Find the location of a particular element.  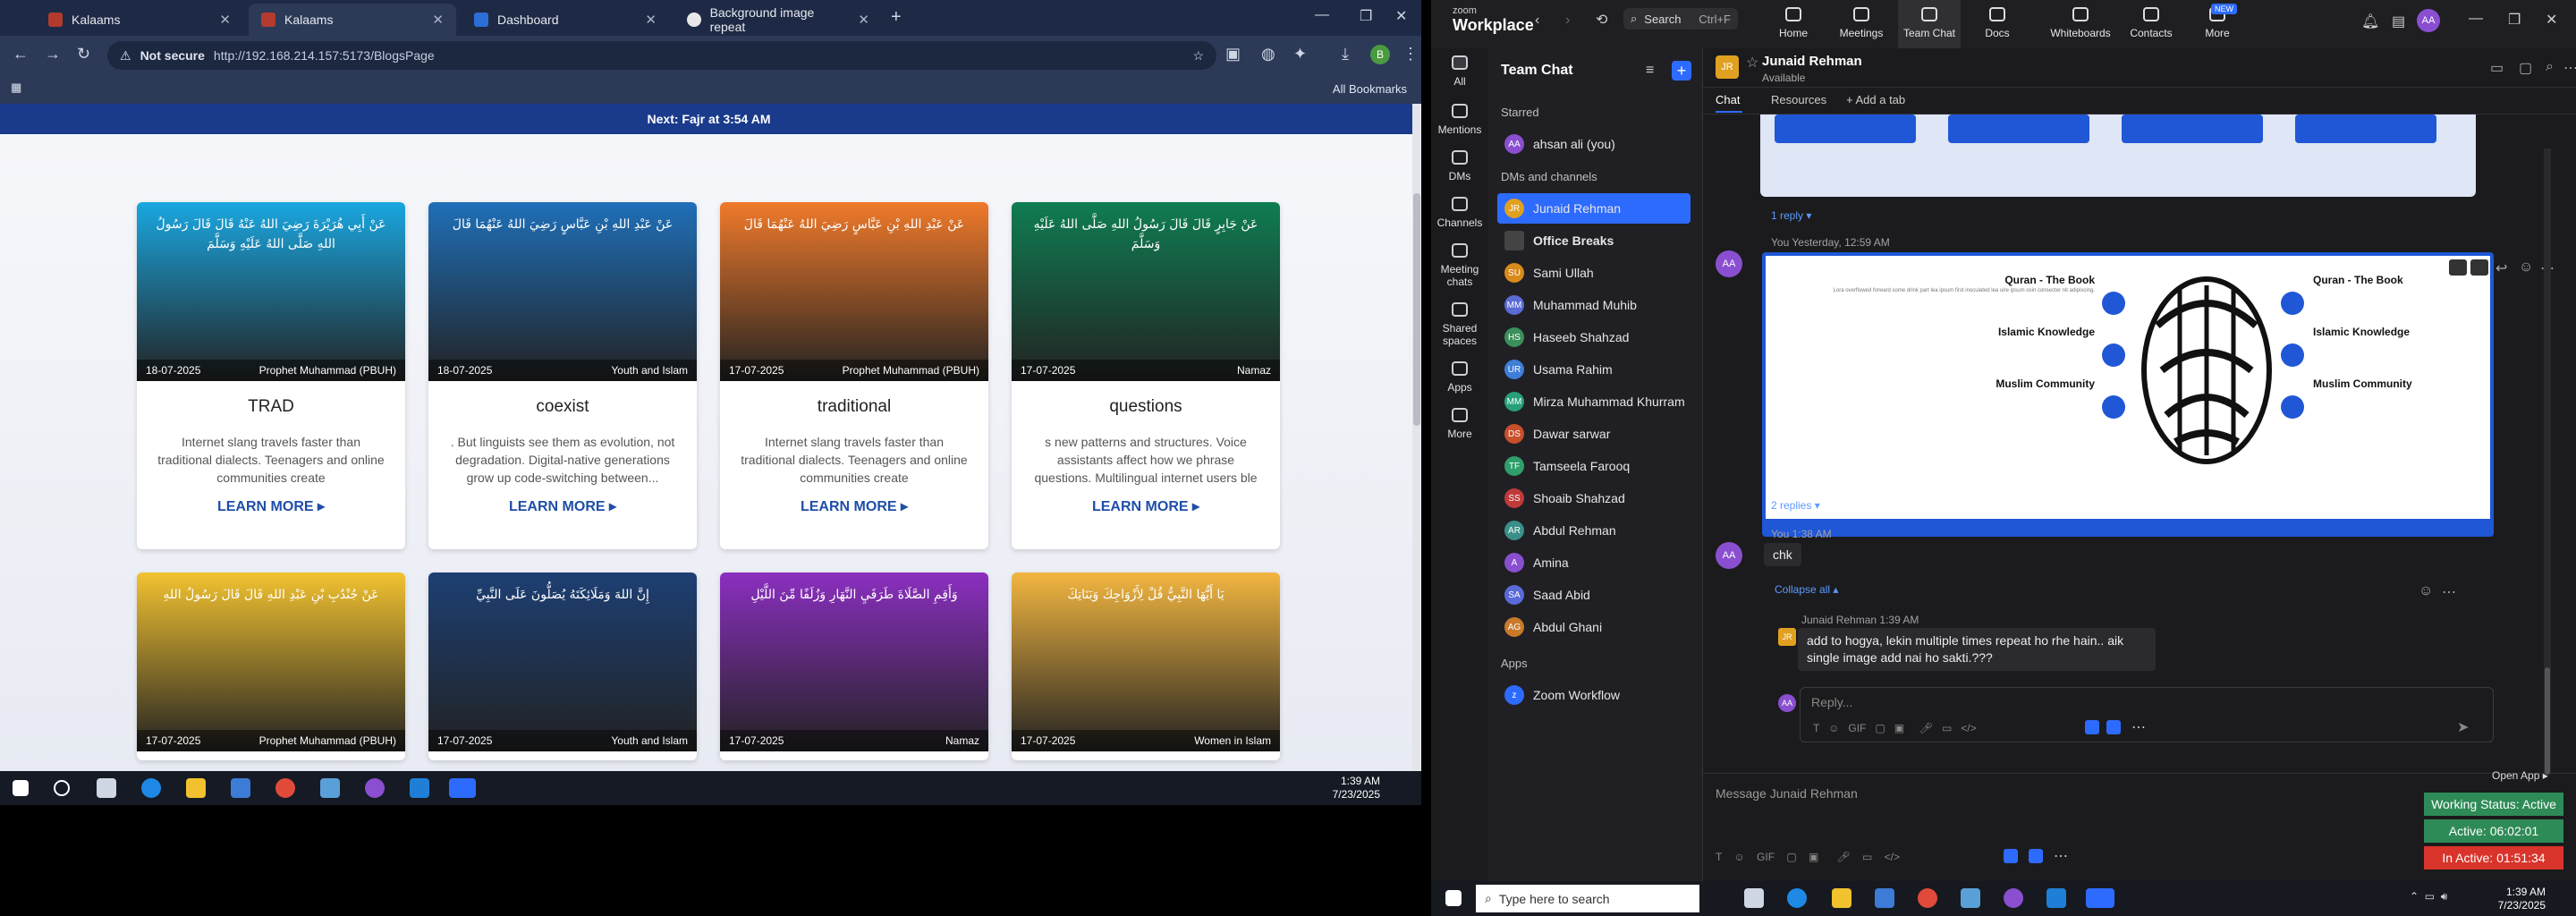

emoji-icon: ☺ is located at coordinates (2526, 267).